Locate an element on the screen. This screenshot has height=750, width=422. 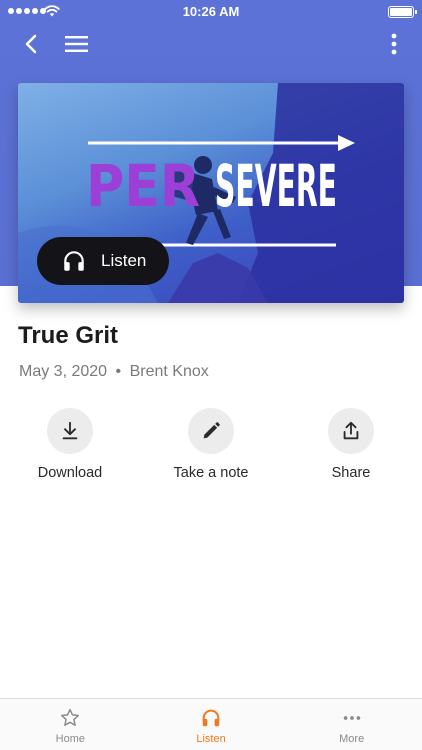
status-bar: 10:26 AM is located at coordinates (211, 12).